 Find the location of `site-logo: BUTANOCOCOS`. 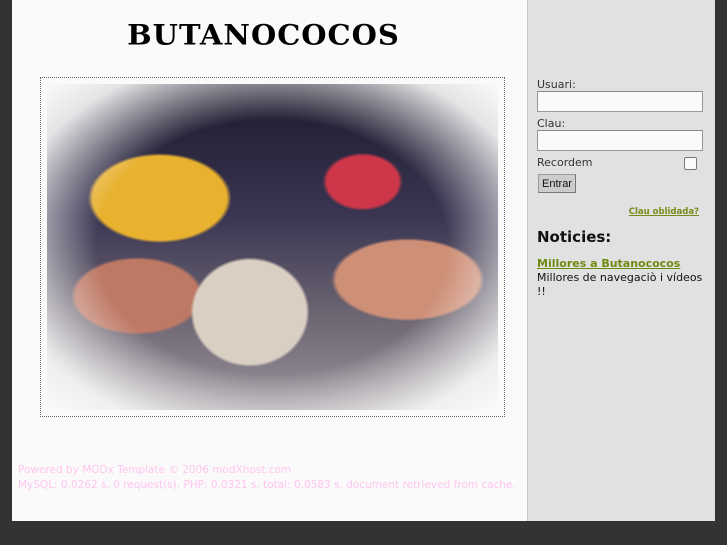

site-logo: BUTANOCOCOS is located at coordinates (263, 35).